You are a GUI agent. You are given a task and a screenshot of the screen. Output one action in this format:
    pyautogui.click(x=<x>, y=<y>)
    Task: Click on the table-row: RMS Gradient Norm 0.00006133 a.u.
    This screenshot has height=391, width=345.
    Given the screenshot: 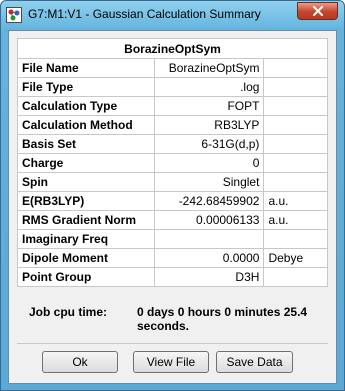 What is the action you would take?
    pyautogui.click(x=172, y=220)
    